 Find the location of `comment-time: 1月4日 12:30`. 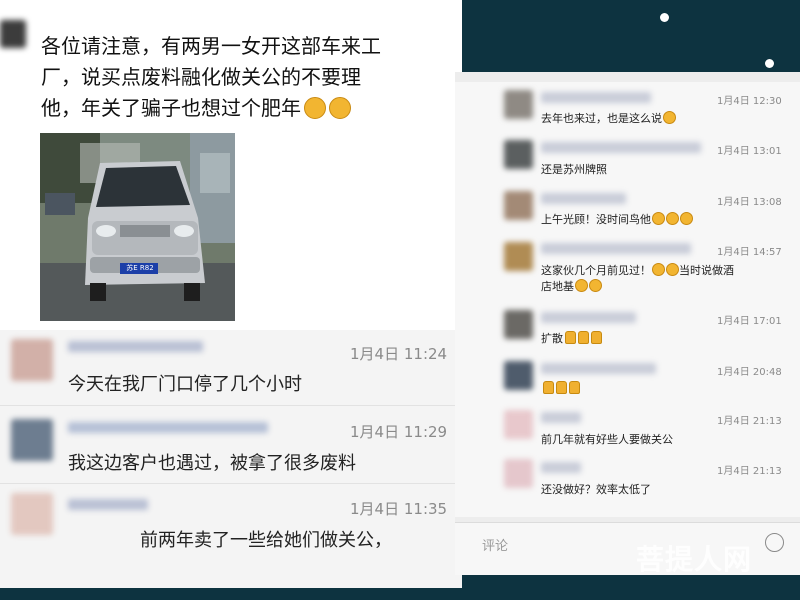

comment-time: 1月4日 12:30 is located at coordinates (749, 101).